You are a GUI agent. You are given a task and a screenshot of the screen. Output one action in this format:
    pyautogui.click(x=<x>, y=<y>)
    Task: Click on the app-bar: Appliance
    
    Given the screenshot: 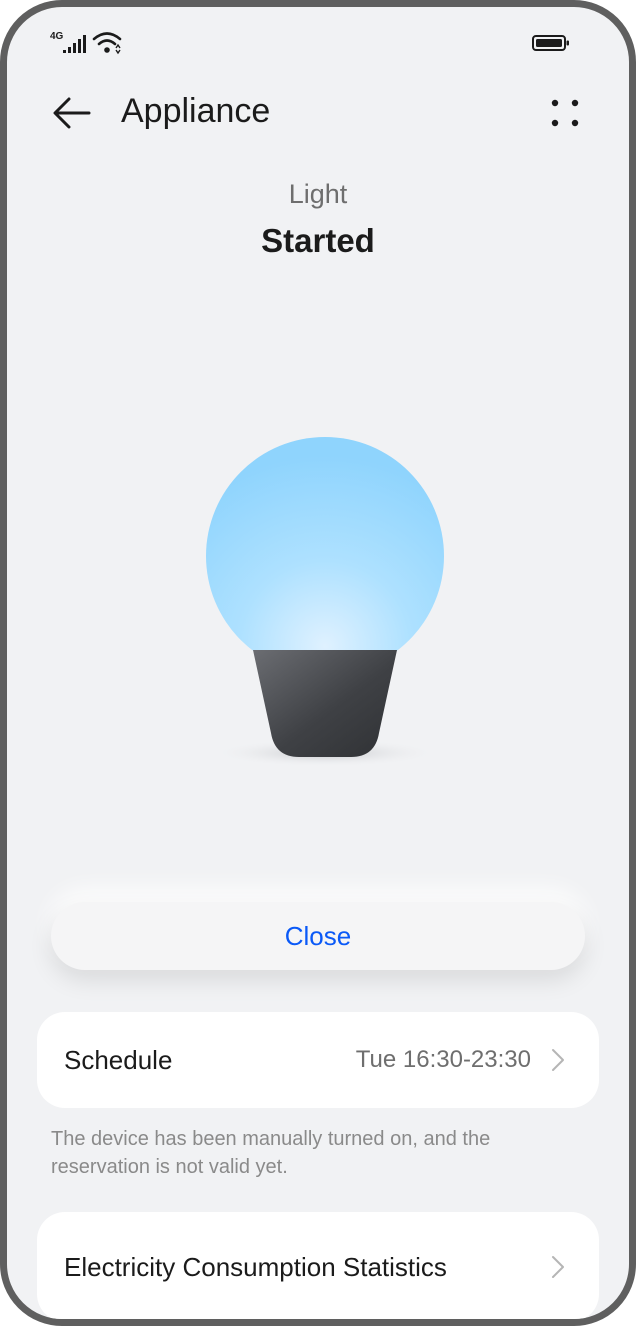 What is the action you would take?
    pyautogui.click(x=318, y=117)
    